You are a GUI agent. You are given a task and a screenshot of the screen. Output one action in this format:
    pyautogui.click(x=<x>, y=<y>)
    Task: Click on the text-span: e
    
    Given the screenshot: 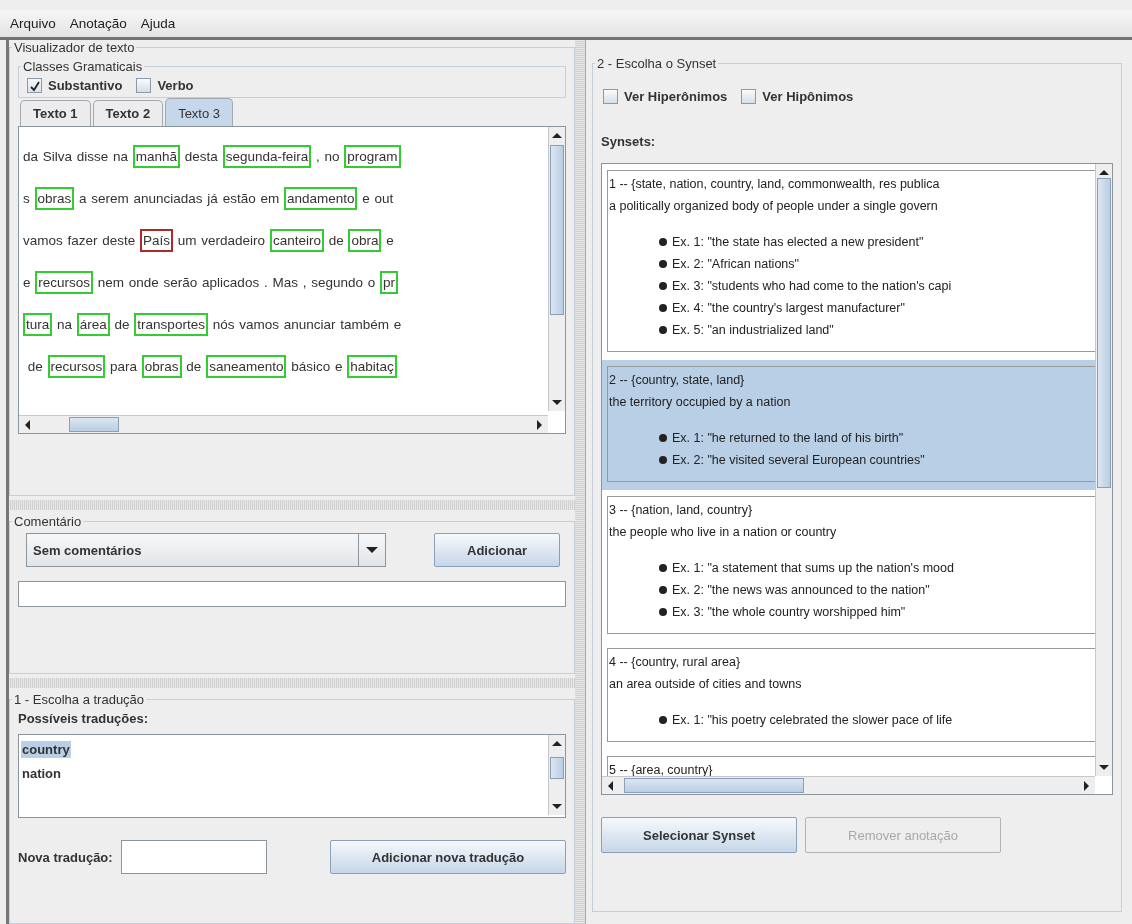 What is the action you would take?
    pyautogui.click(x=27, y=282)
    